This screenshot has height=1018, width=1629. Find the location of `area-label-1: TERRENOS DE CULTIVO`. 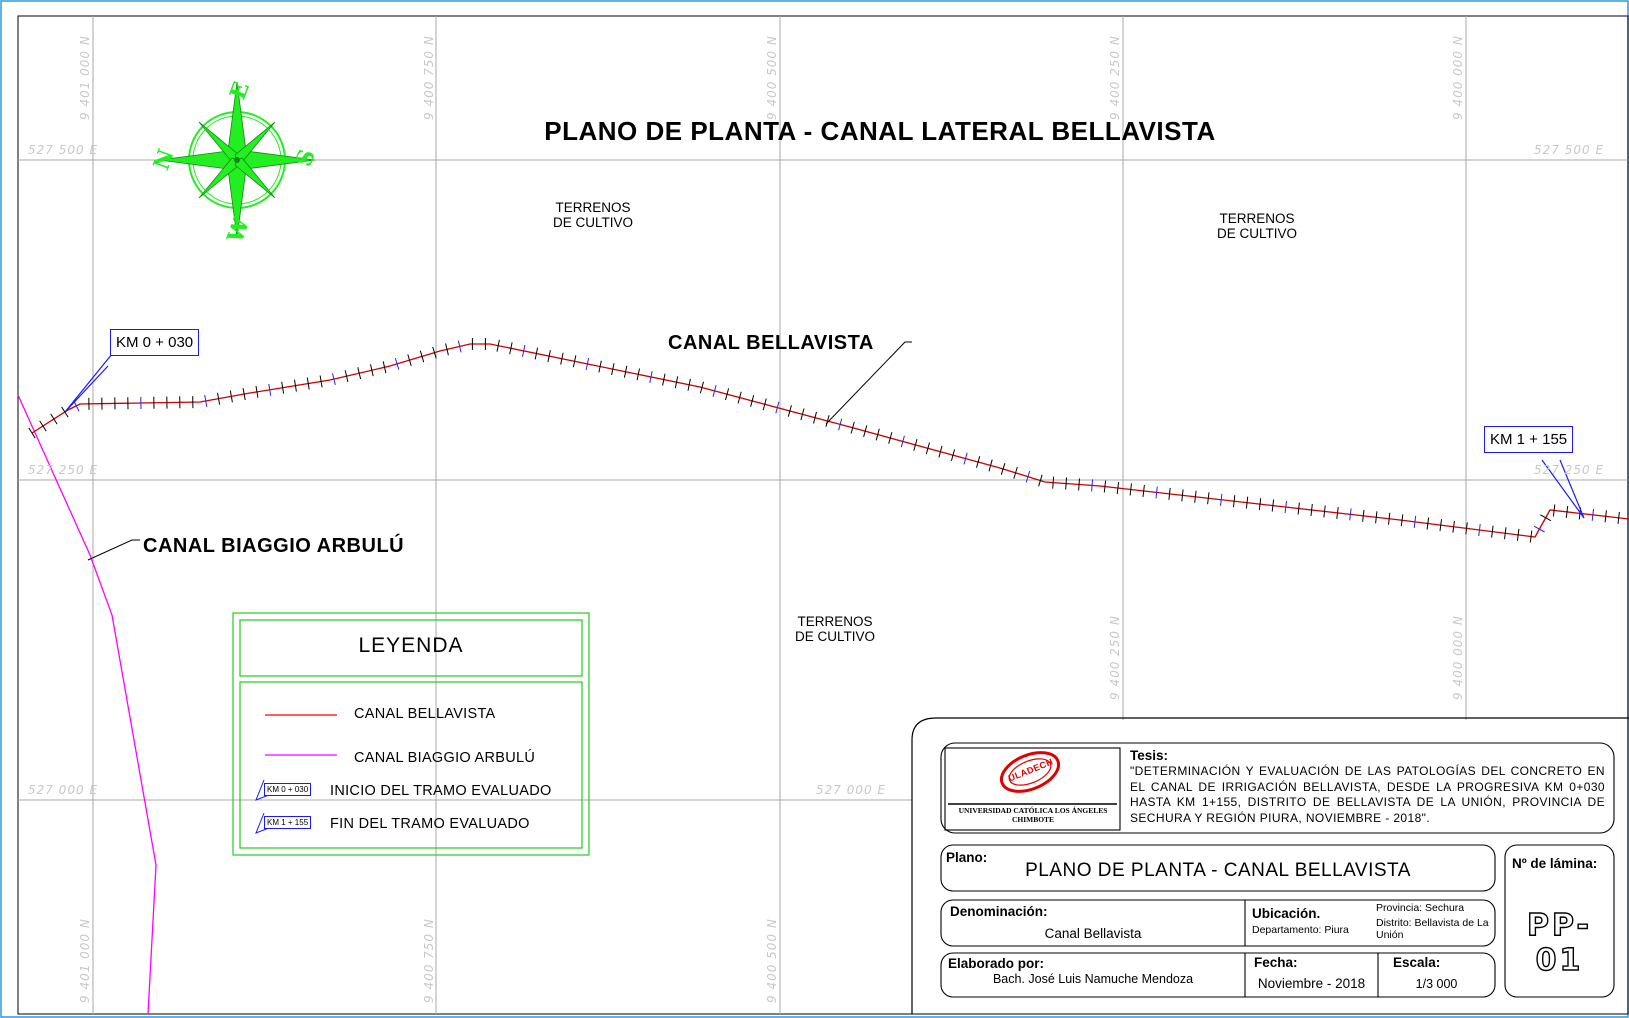

area-label-1: TERRENOS DE CULTIVO is located at coordinates (592, 215).